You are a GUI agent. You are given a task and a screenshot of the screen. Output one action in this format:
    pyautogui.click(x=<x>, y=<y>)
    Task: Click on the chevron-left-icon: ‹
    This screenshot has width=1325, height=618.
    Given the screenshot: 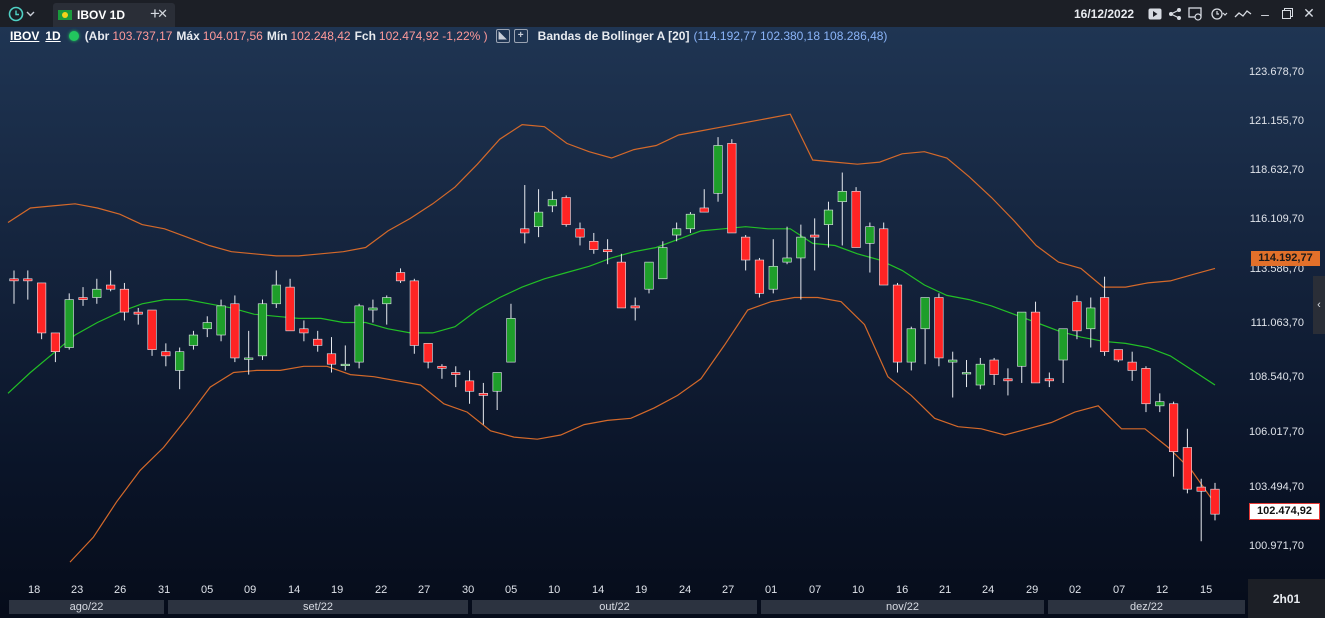 What is the action you would take?
    pyautogui.click(x=1319, y=305)
    